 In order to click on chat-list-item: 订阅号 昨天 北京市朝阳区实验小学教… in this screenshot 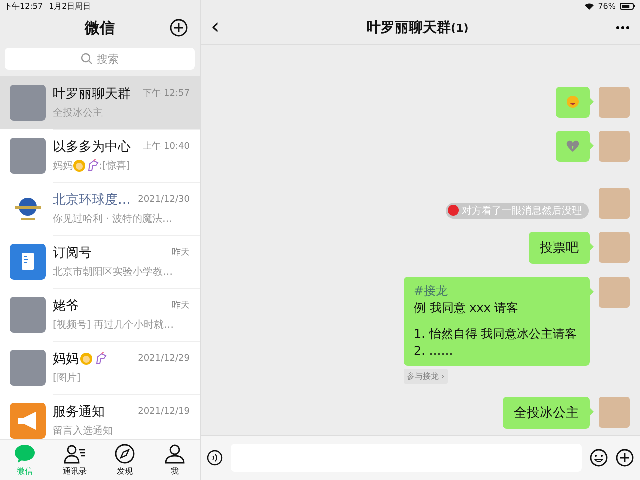, I will do `click(100, 261)`.